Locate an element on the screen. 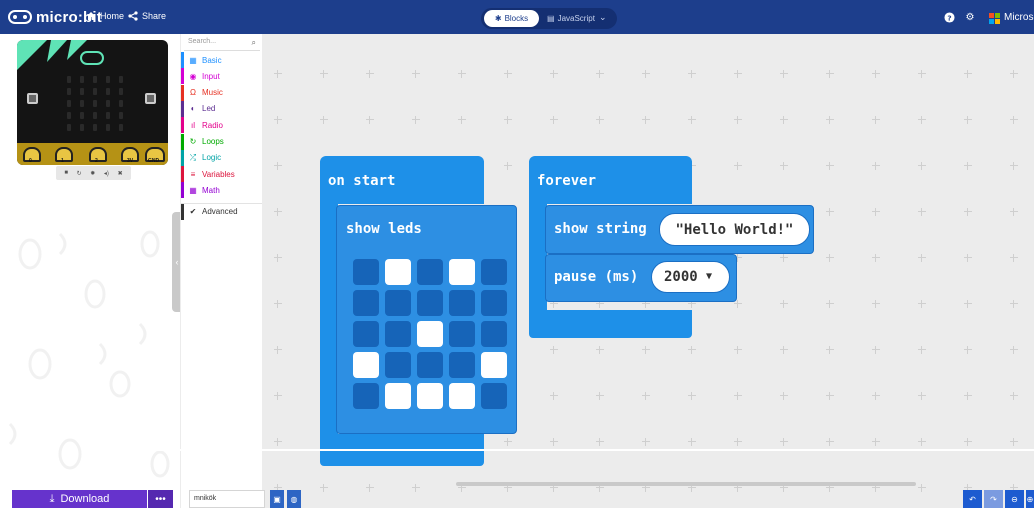 The width and height of the screenshot is (1034, 508). restart-icon: ↻ is located at coordinates (79, 173).